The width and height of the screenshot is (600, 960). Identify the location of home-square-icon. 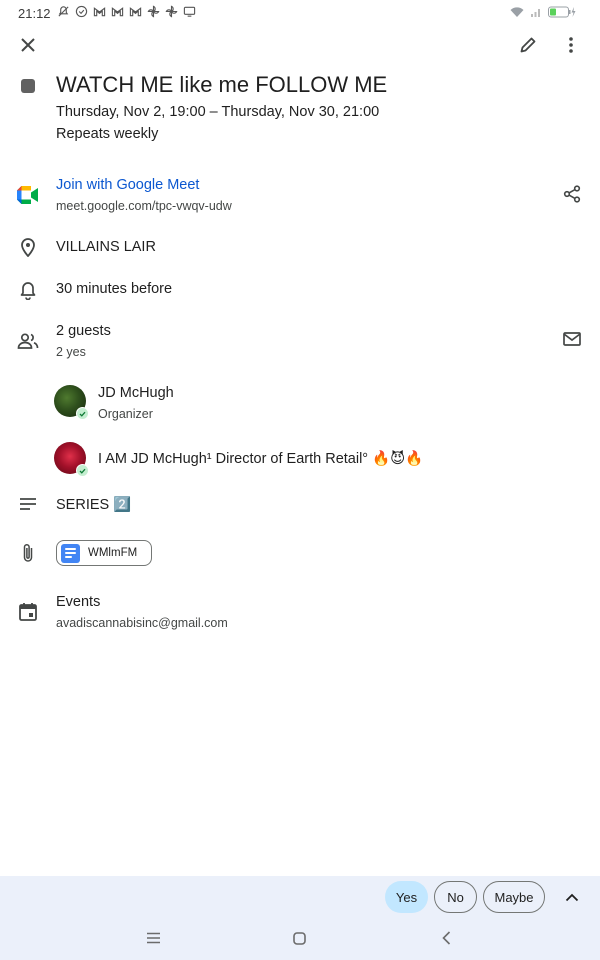
(299, 938).